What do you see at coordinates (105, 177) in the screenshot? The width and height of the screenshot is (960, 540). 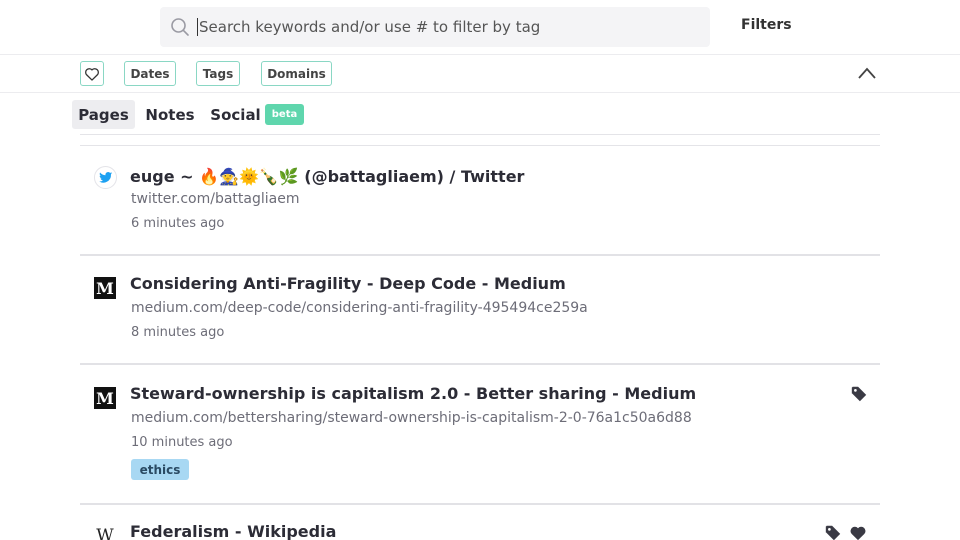 I see `twitter-bird-icon` at bounding box center [105, 177].